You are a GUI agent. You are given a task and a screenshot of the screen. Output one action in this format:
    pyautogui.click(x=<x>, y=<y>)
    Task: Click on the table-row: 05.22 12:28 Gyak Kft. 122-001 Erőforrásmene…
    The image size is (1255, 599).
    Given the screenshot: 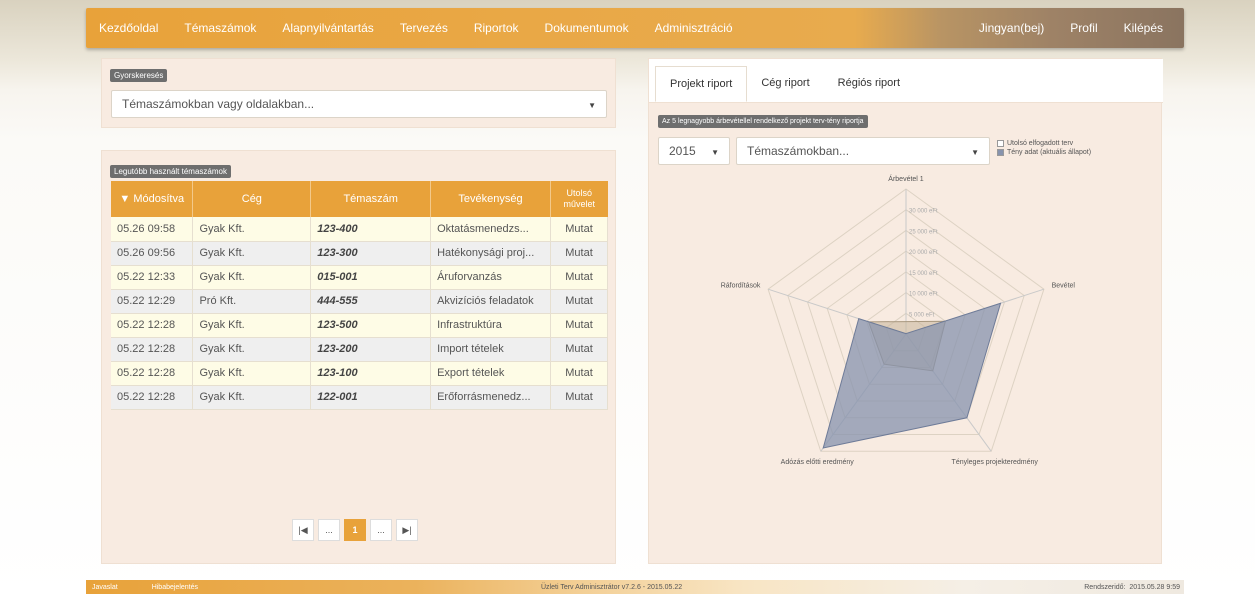 What is the action you would take?
    pyautogui.click(x=359, y=397)
    